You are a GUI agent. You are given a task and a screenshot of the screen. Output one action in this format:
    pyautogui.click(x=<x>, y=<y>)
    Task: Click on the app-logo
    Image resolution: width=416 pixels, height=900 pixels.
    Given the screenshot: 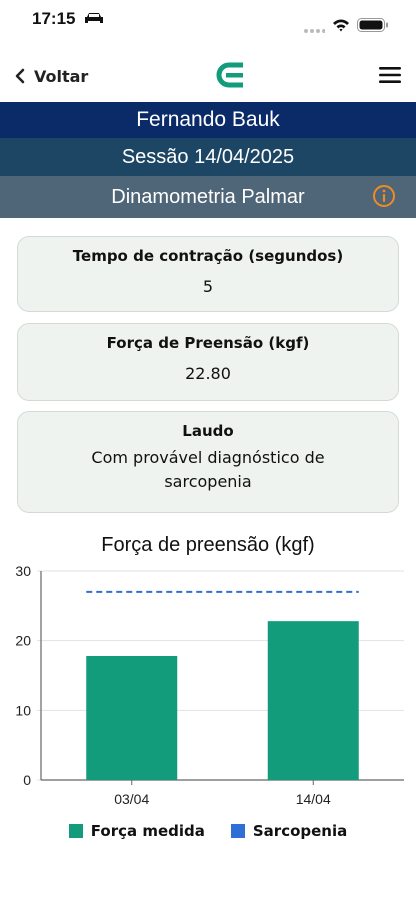 What is the action you would take?
    pyautogui.click(x=229, y=75)
    